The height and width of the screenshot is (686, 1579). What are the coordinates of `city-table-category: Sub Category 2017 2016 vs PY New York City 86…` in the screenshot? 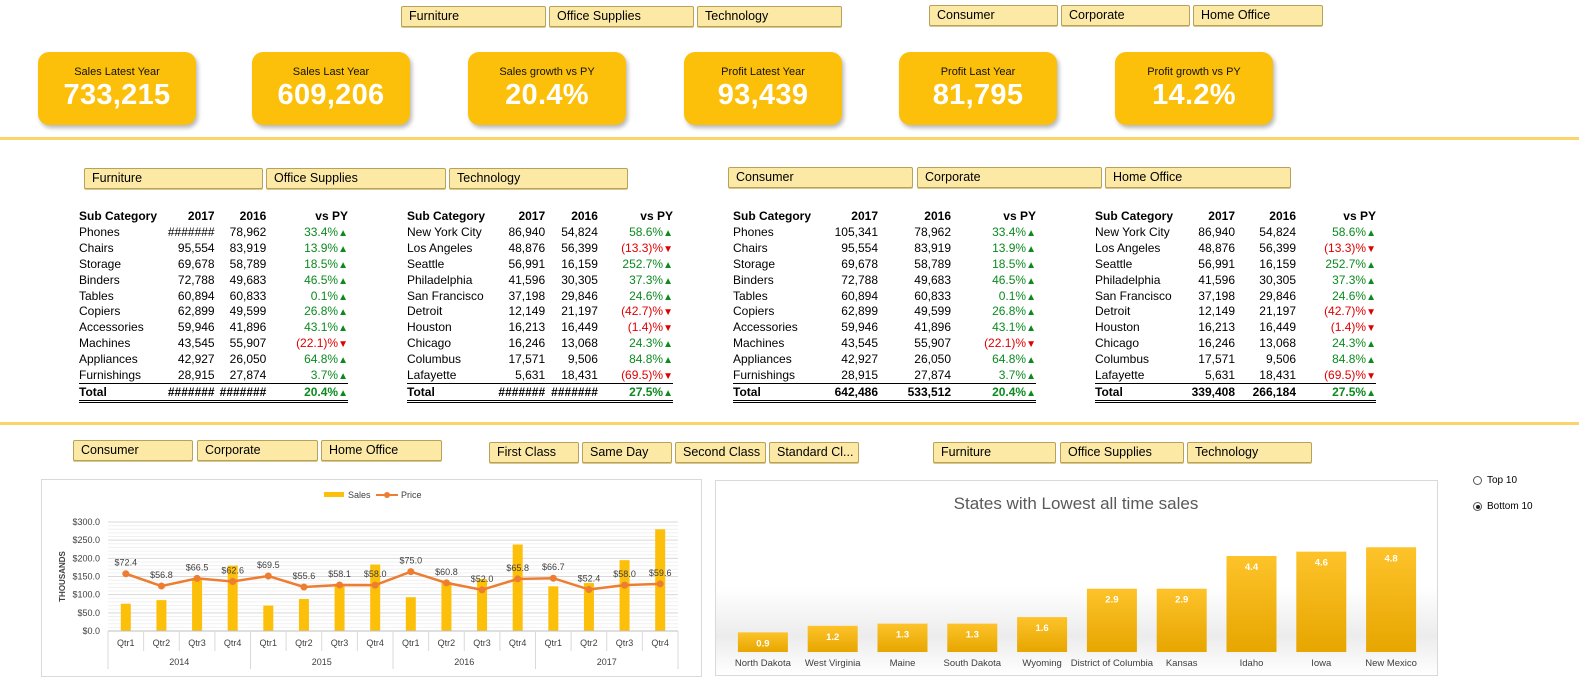 It's located at (540, 305).